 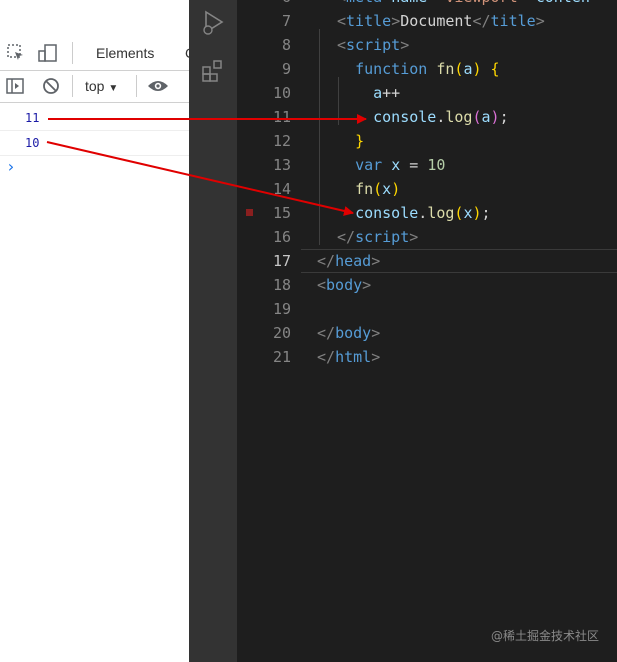 What do you see at coordinates (281, 165) in the screenshot?
I see `line-number: 13` at bounding box center [281, 165].